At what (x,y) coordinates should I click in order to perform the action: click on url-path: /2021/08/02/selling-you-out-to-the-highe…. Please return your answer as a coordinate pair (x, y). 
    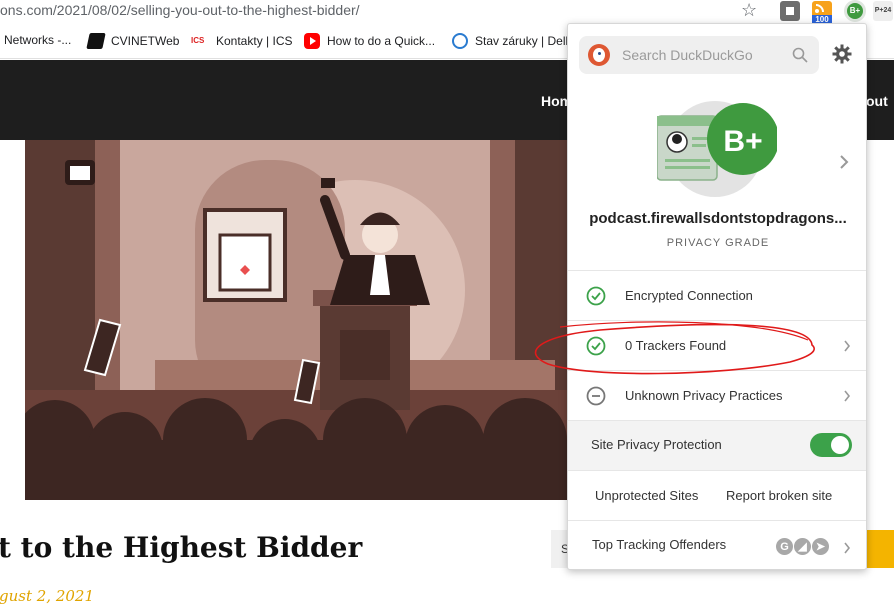
    Looking at the image, I should click on (206, 10).